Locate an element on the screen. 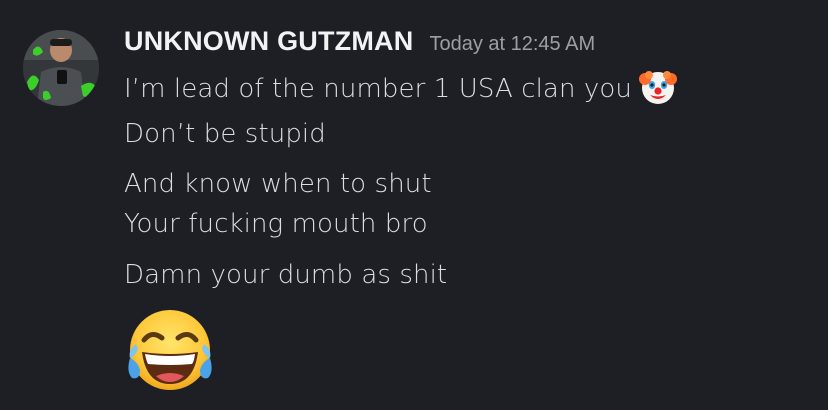  message-header: UNKNOWN GUTZMAN Today at 12:45 AM is located at coordinates (359, 44).